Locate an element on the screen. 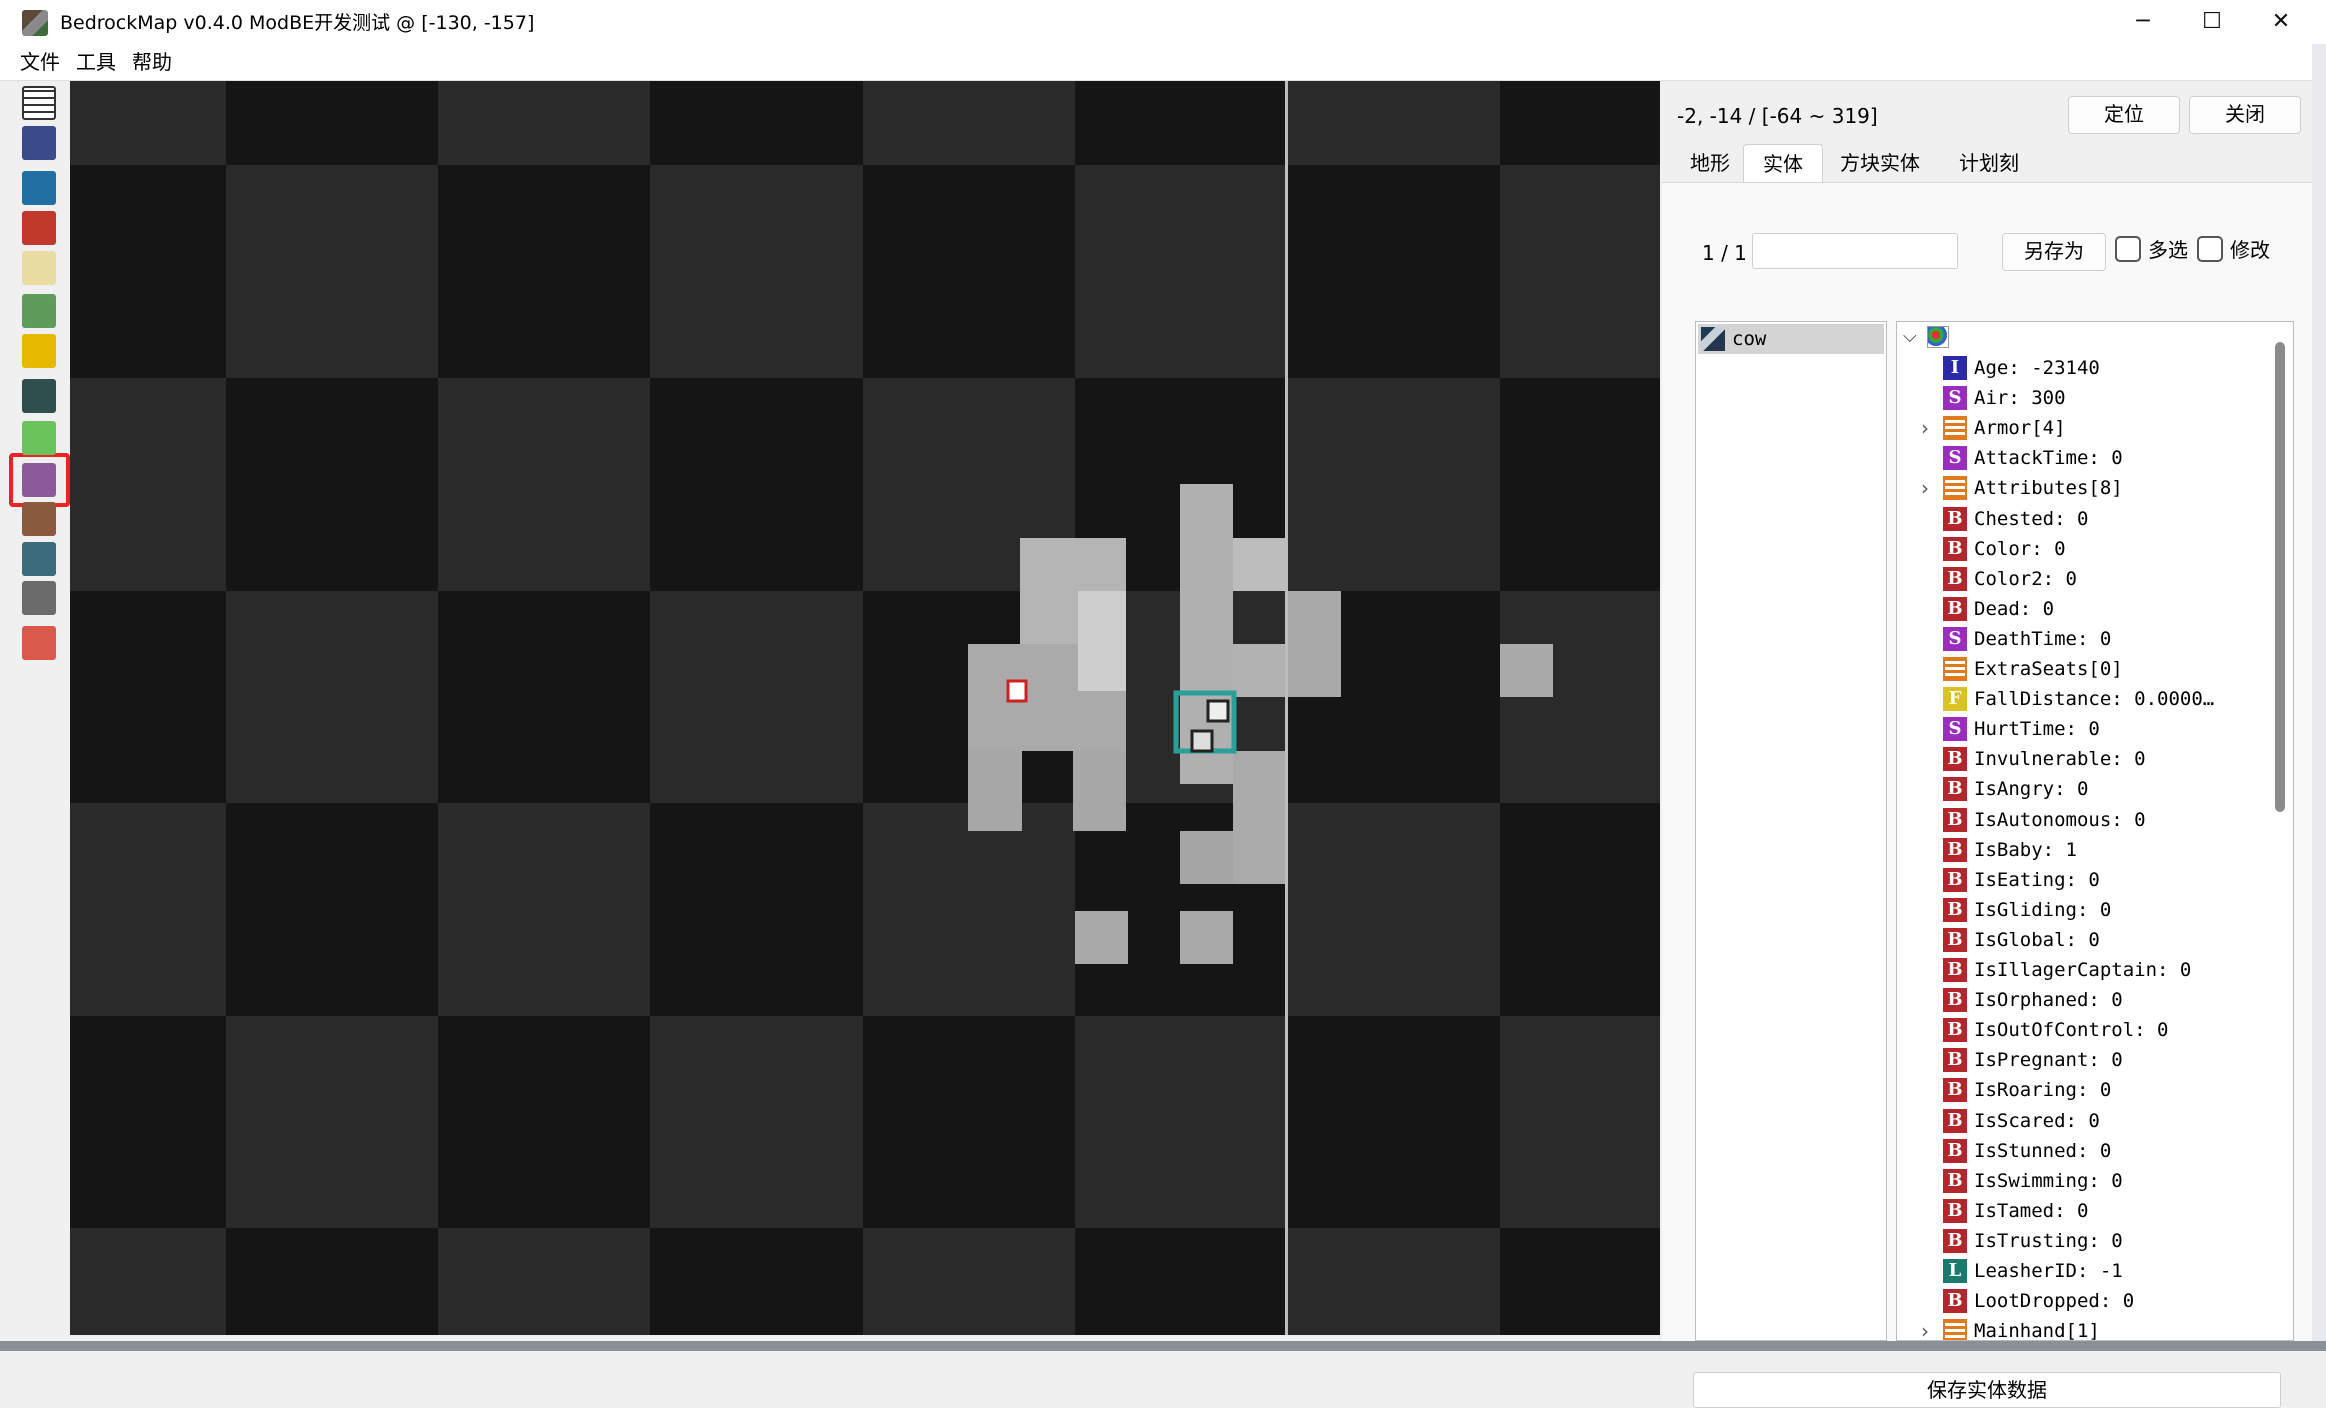 Image resolution: width=2326 pixels, height=1408 pixels. nbt-row: B Chested: 0 is located at coordinates (2077, 519).